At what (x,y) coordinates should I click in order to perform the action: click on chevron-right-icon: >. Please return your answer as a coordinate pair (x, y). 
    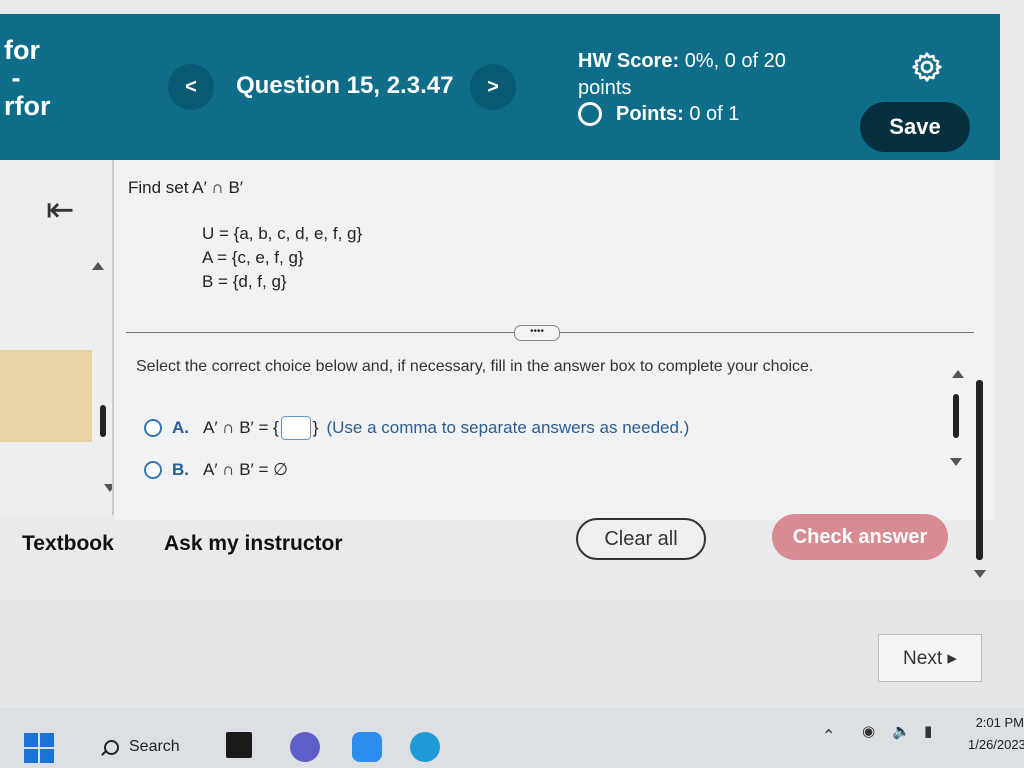
    Looking at the image, I should click on (493, 86).